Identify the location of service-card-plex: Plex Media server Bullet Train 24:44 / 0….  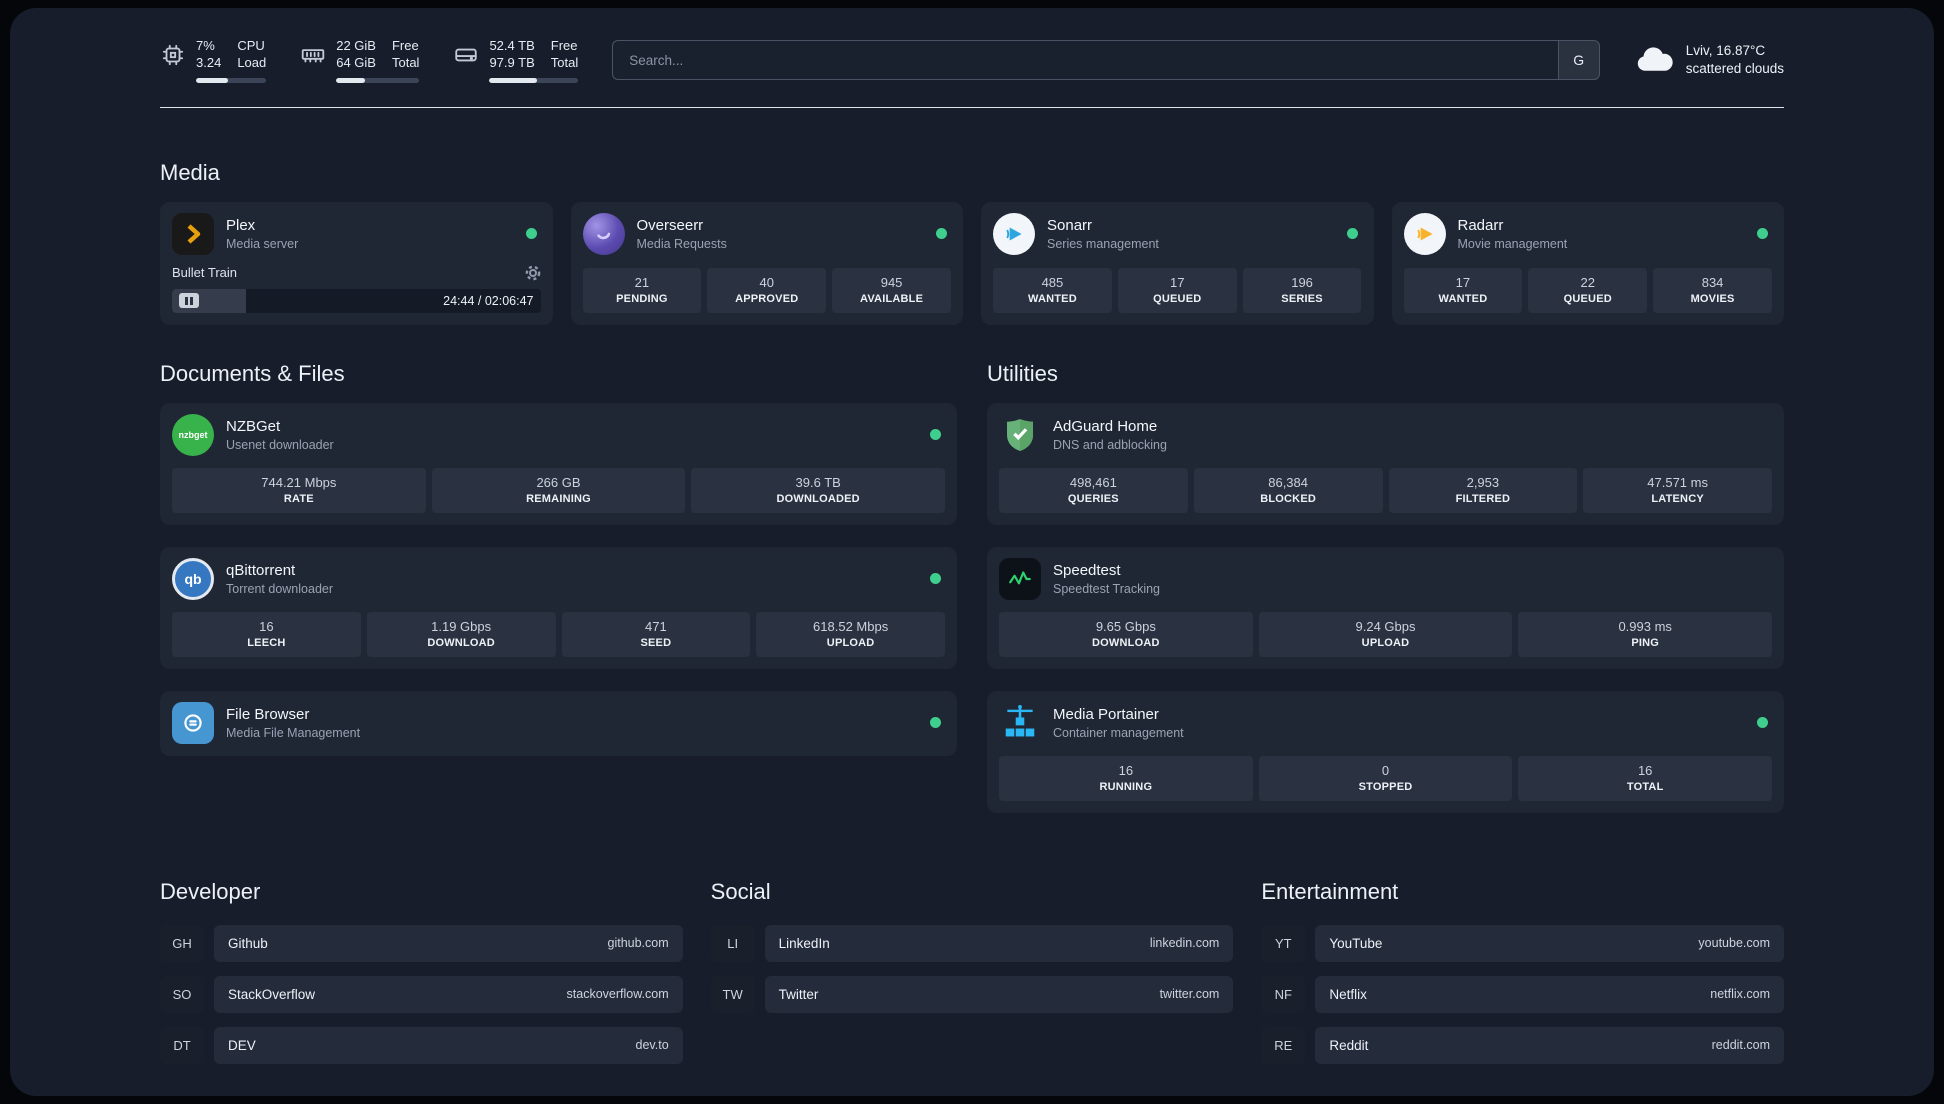
(356, 263).